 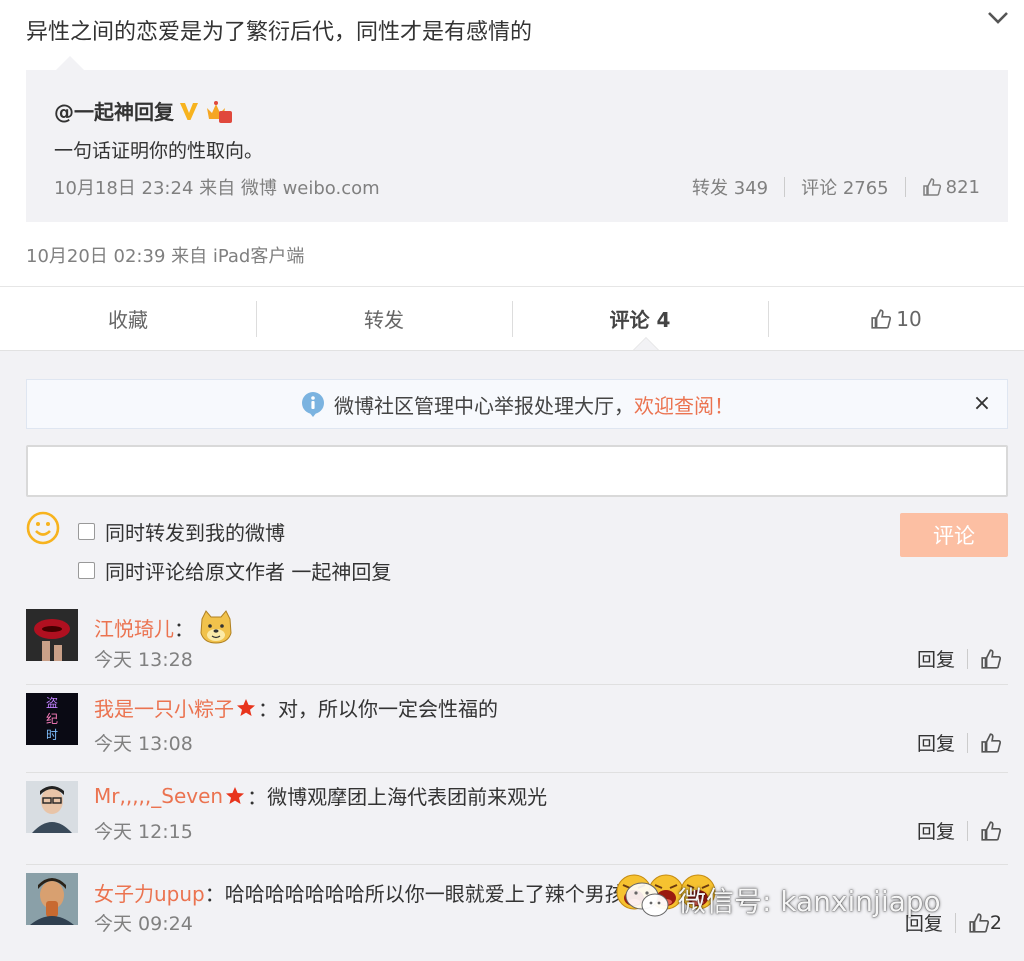 What do you see at coordinates (195, 533) in the screenshot?
I see `repost-option-label: 同时转发到我的微博` at bounding box center [195, 533].